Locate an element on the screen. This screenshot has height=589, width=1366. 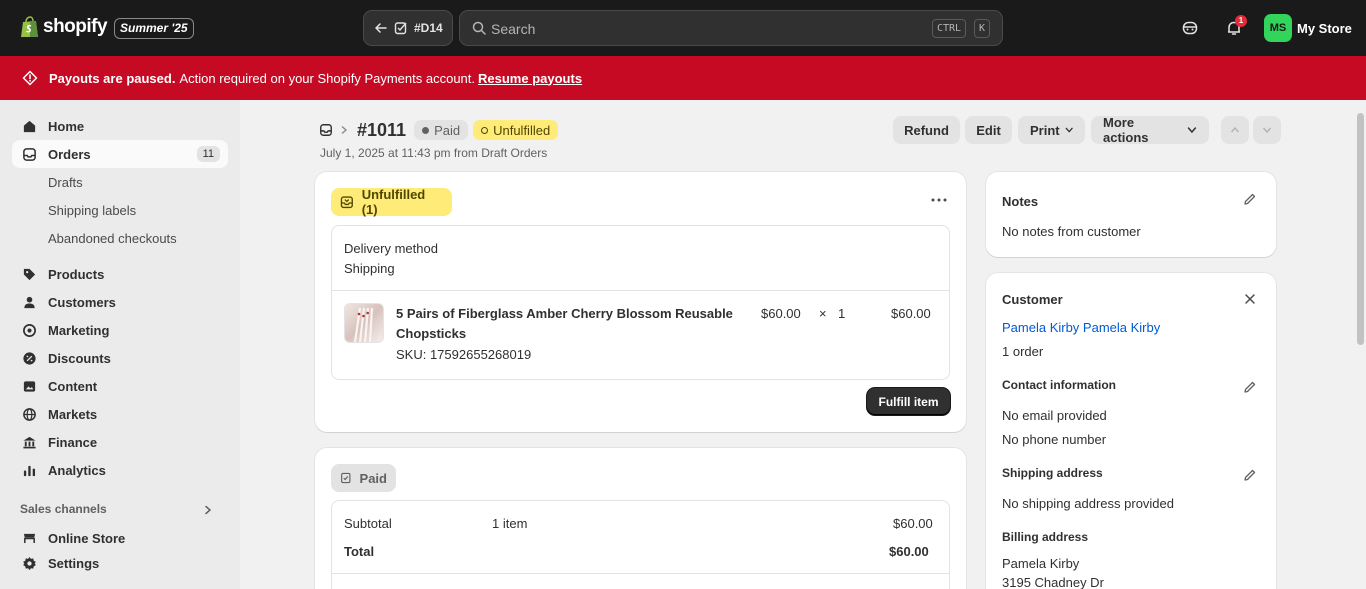
print-label: Print is located at coordinates (1045, 130).